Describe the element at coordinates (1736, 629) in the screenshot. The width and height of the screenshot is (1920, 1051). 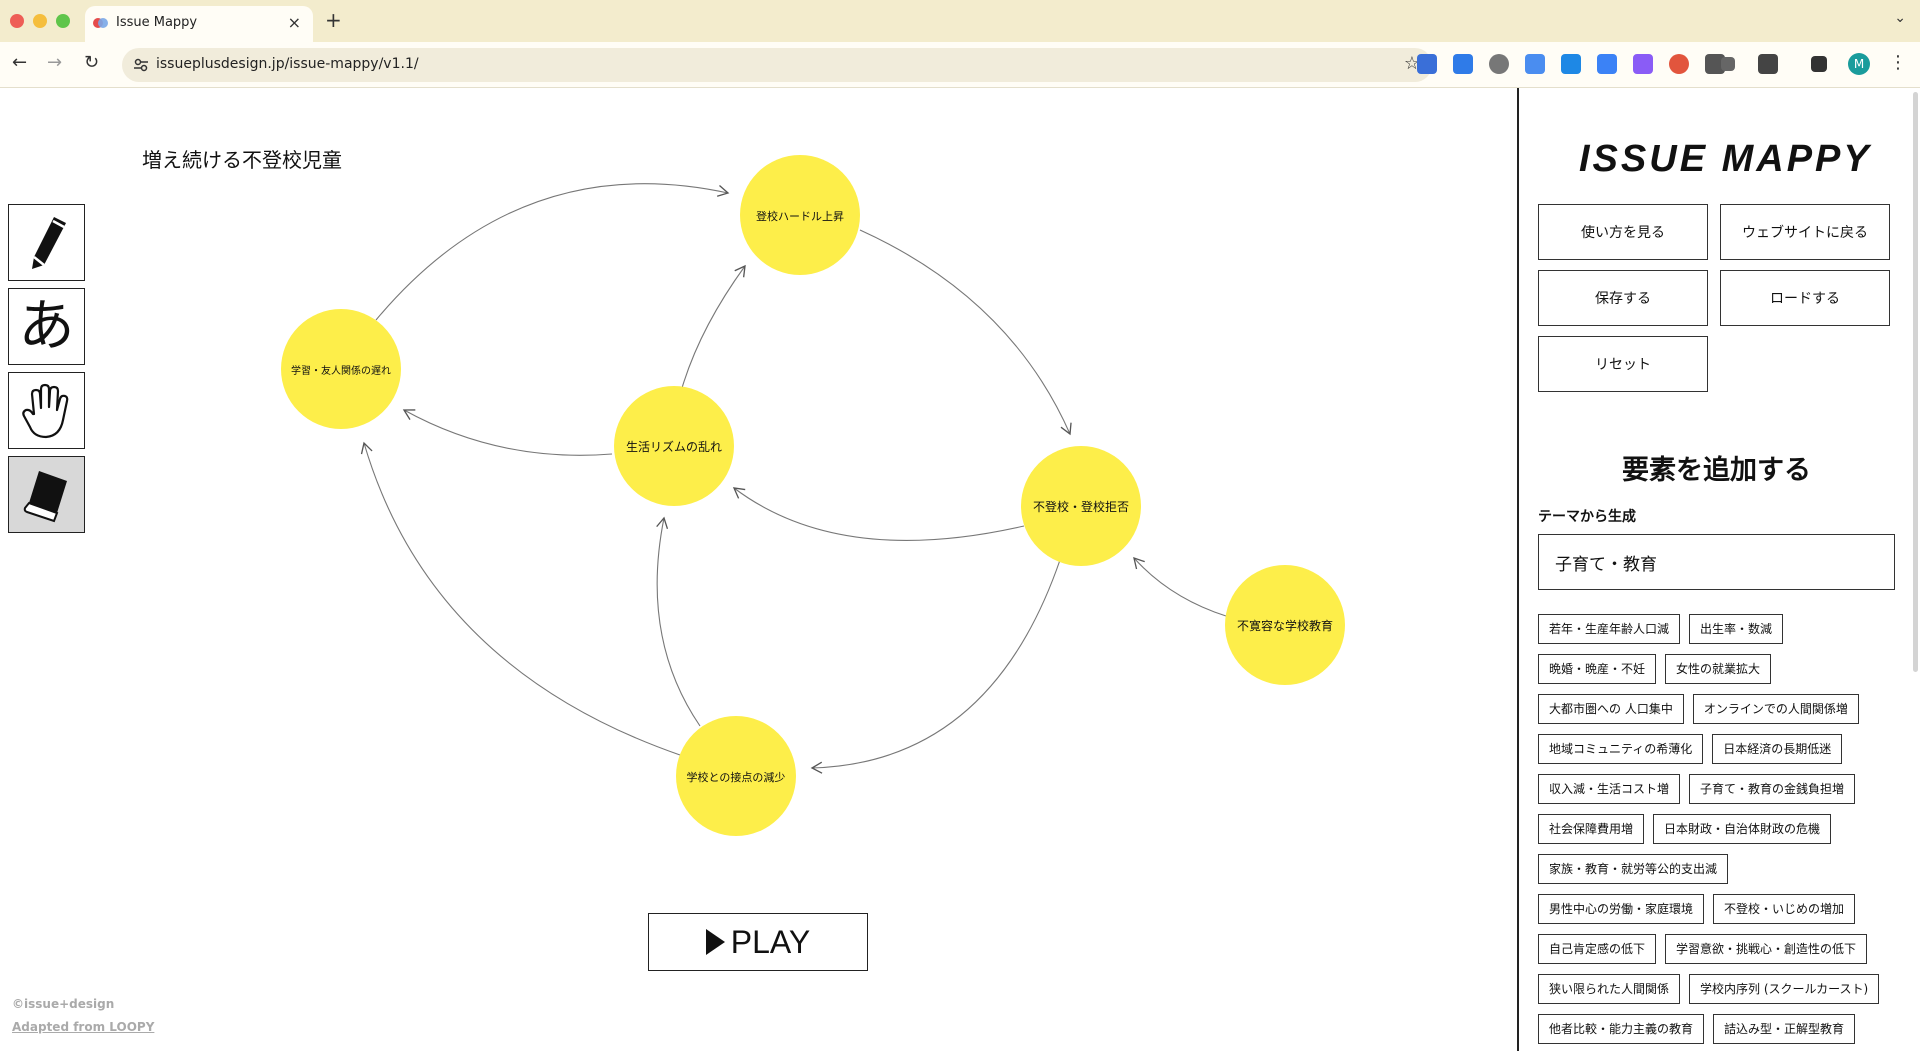
I see `element-tag: 出生率・数減` at that location.